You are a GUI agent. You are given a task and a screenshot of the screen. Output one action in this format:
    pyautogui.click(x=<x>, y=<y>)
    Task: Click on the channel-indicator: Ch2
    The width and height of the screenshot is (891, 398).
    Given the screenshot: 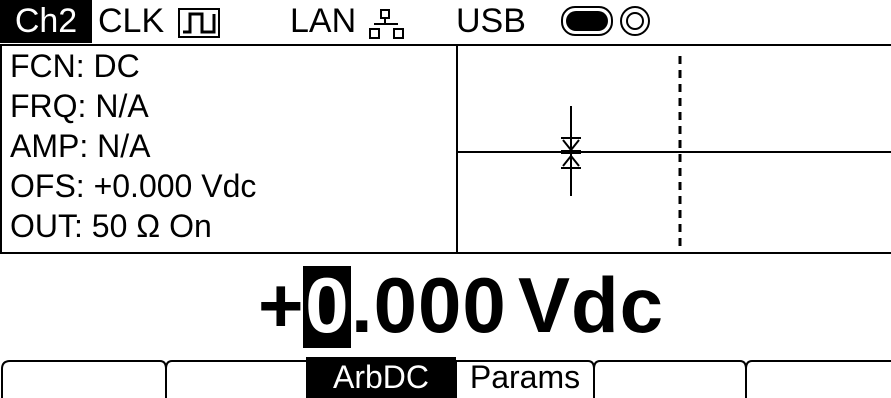 What is the action you would take?
    pyautogui.click(x=46, y=21)
    